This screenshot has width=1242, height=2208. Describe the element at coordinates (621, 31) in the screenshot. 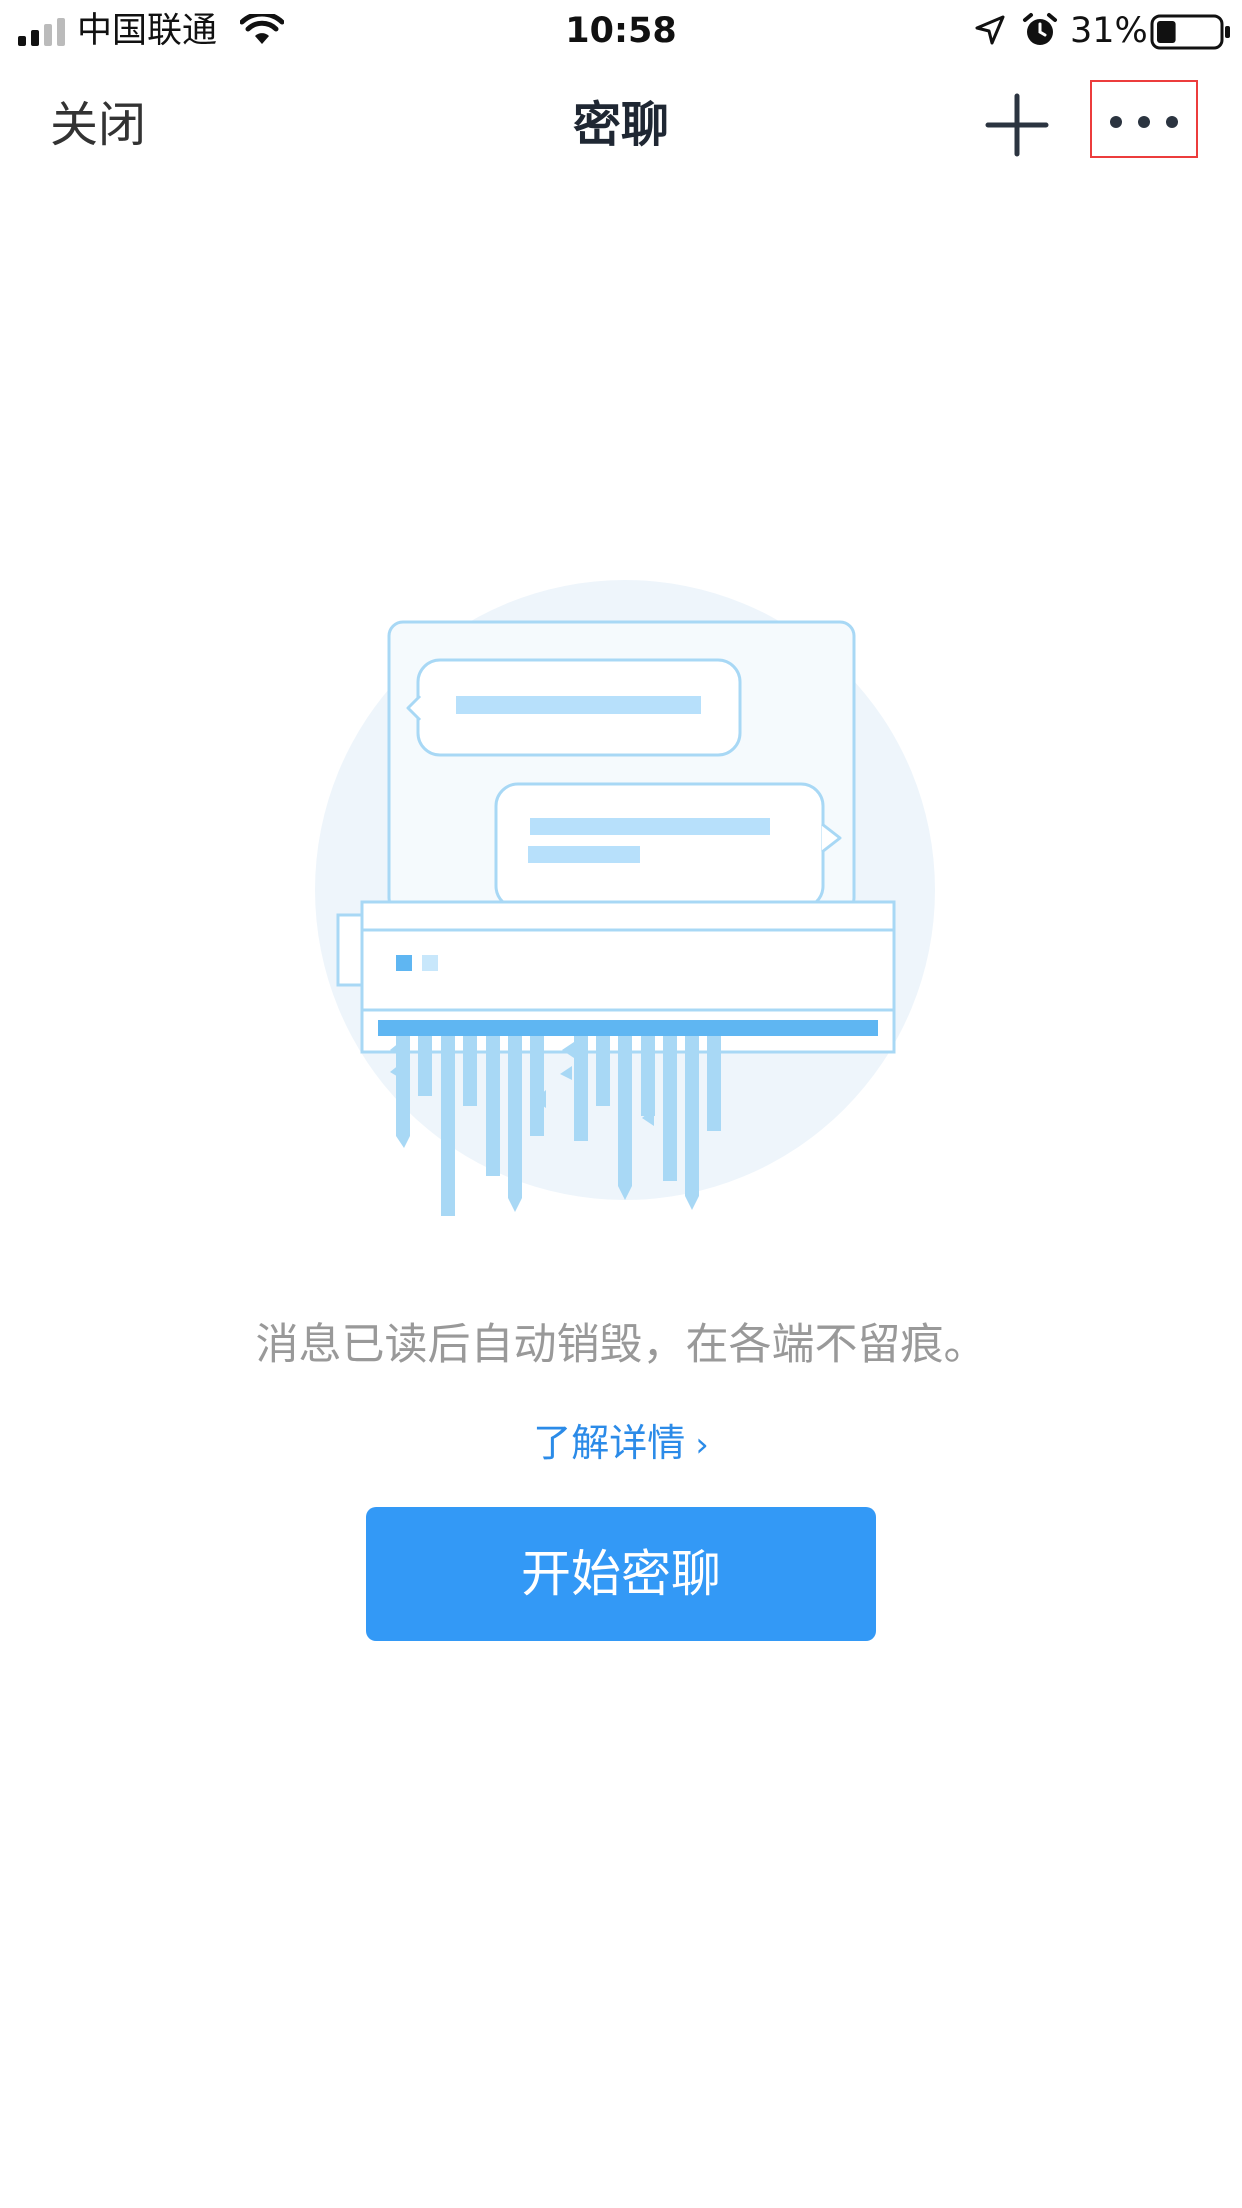

I see `status-bar: 中国联通 10:58 31%` at that location.